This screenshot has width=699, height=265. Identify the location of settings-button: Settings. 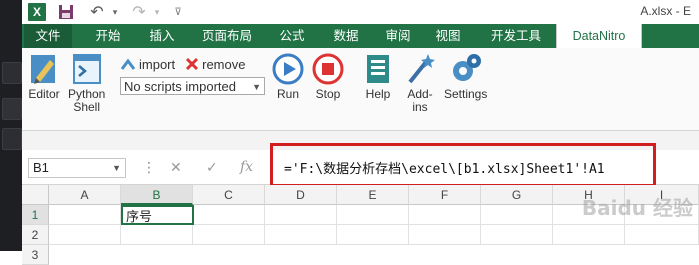
(465, 76).